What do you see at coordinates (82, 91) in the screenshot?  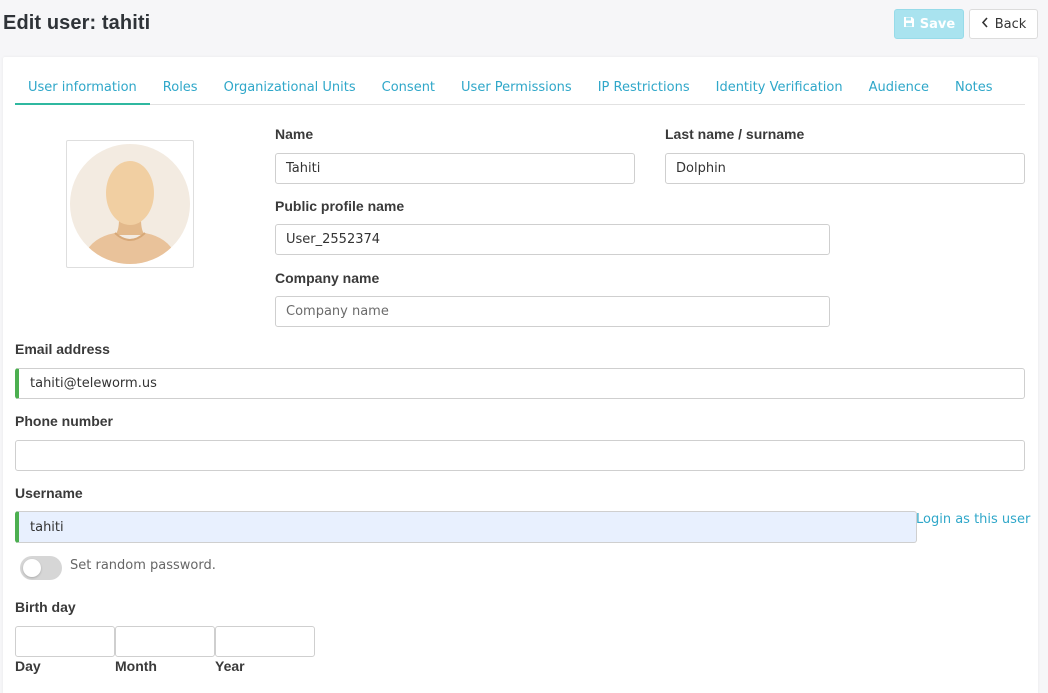 I see `tab-user-information: User information` at bounding box center [82, 91].